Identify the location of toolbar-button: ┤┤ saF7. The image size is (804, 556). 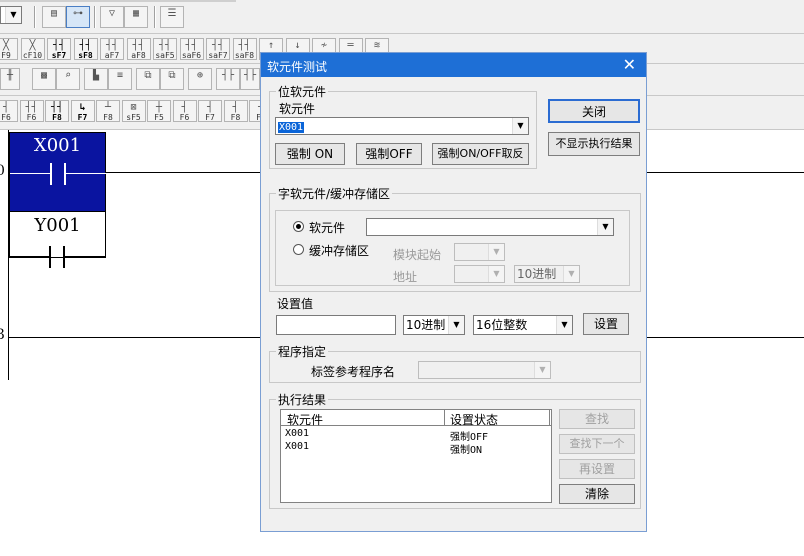
(218, 49).